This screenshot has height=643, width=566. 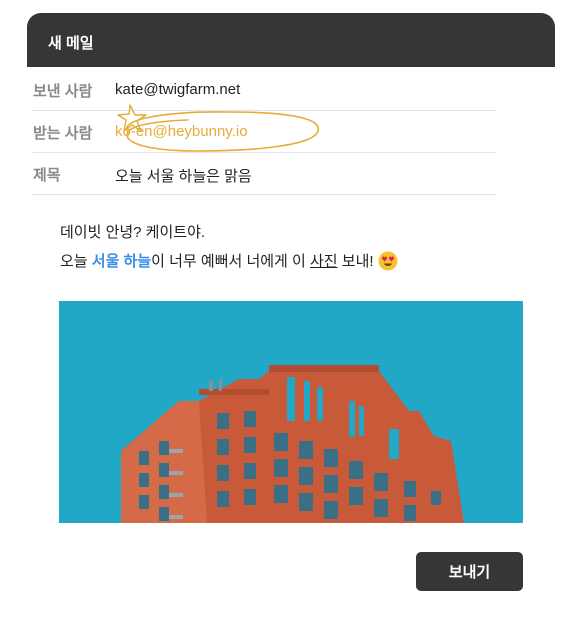 I want to click on message-line-1: 데이빗 안녕? 케이트야., so click(x=133, y=232).